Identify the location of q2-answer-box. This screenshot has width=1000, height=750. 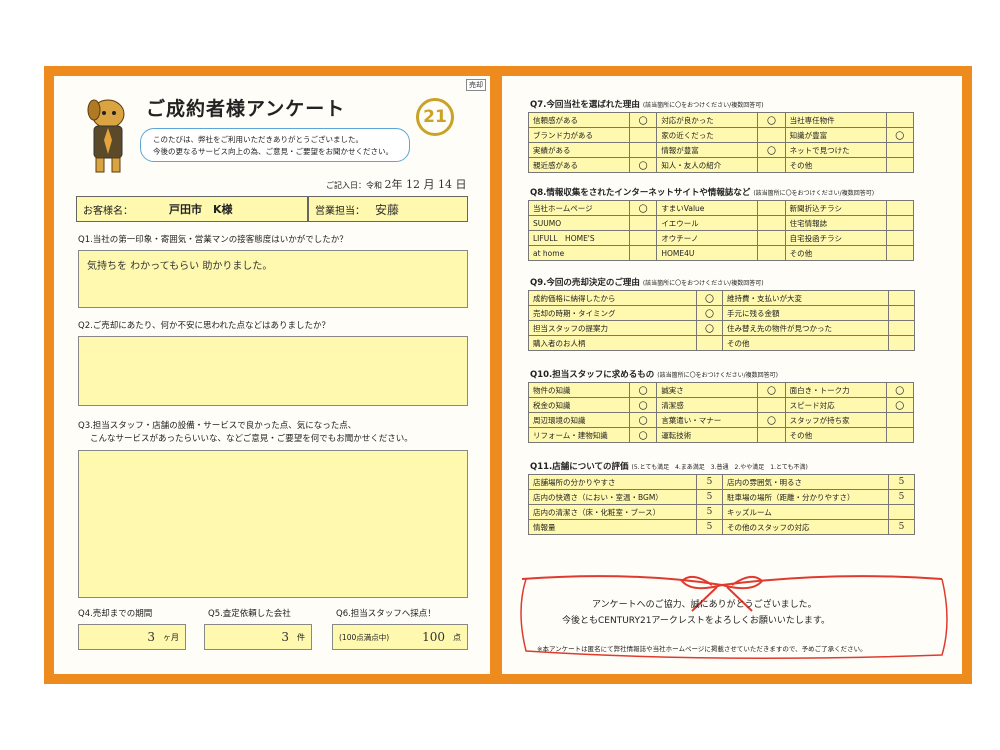
(273, 371).